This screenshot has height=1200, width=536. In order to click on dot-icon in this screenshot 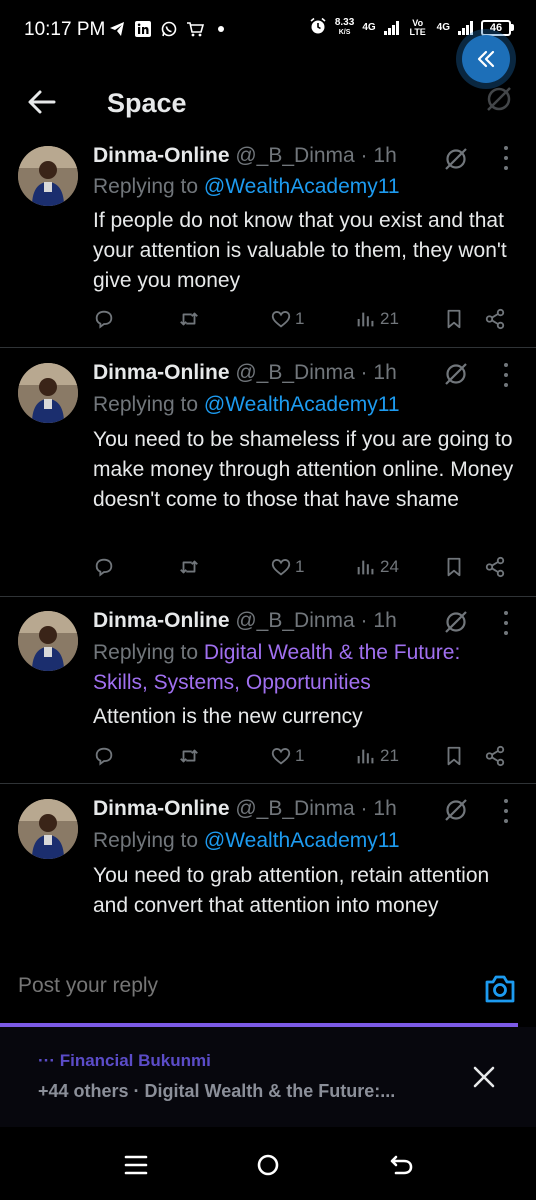, I will do `click(221, 29)`.